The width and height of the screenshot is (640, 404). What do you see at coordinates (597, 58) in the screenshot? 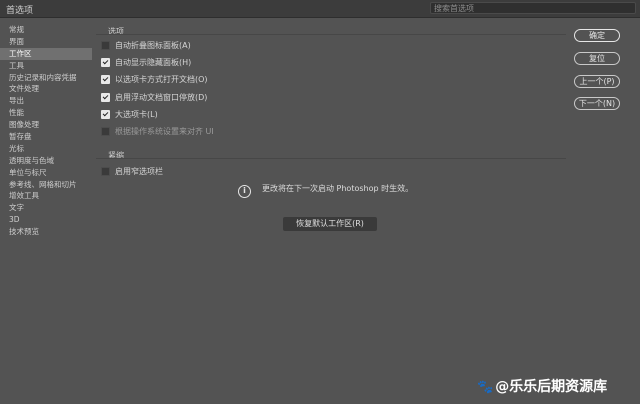
I see `reset-button: 复位` at bounding box center [597, 58].